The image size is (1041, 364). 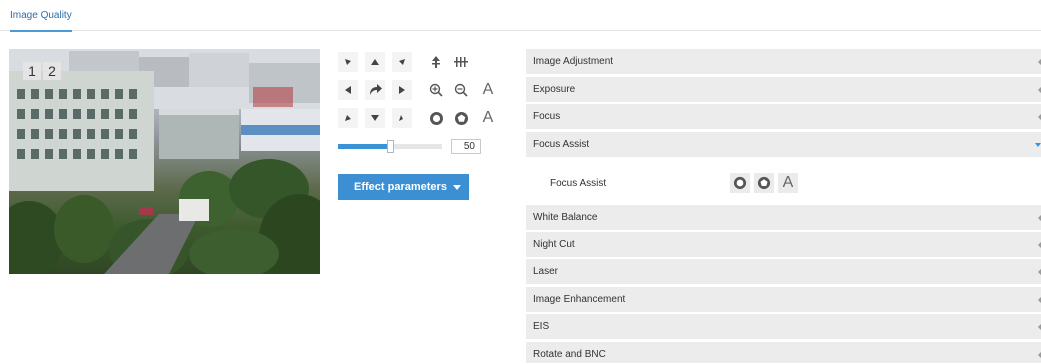 What do you see at coordinates (488, 118) in the screenshot?
I see `auto-focus-icon: A` at bounding box center [488, 118].